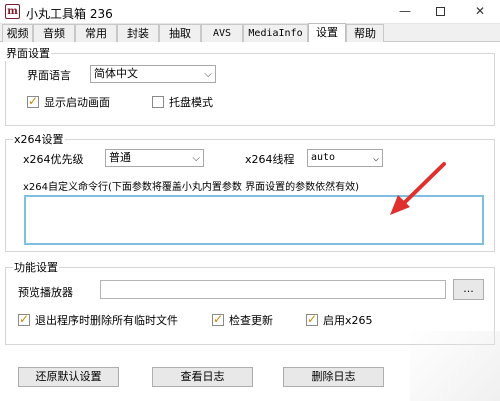 This screenshot has width=500, height=401. Describe the element at coordinates (49, 75) in the screenshot. I see `language-label: 界面语言` at that location.